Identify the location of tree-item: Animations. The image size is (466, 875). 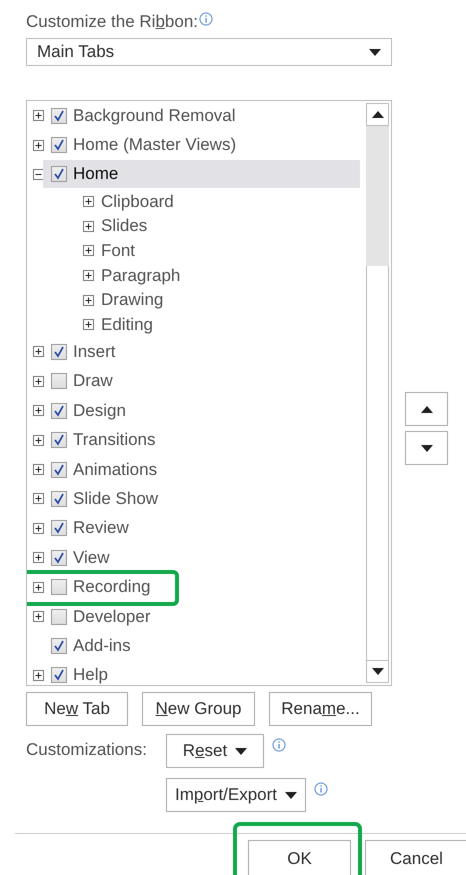
(115, 469).